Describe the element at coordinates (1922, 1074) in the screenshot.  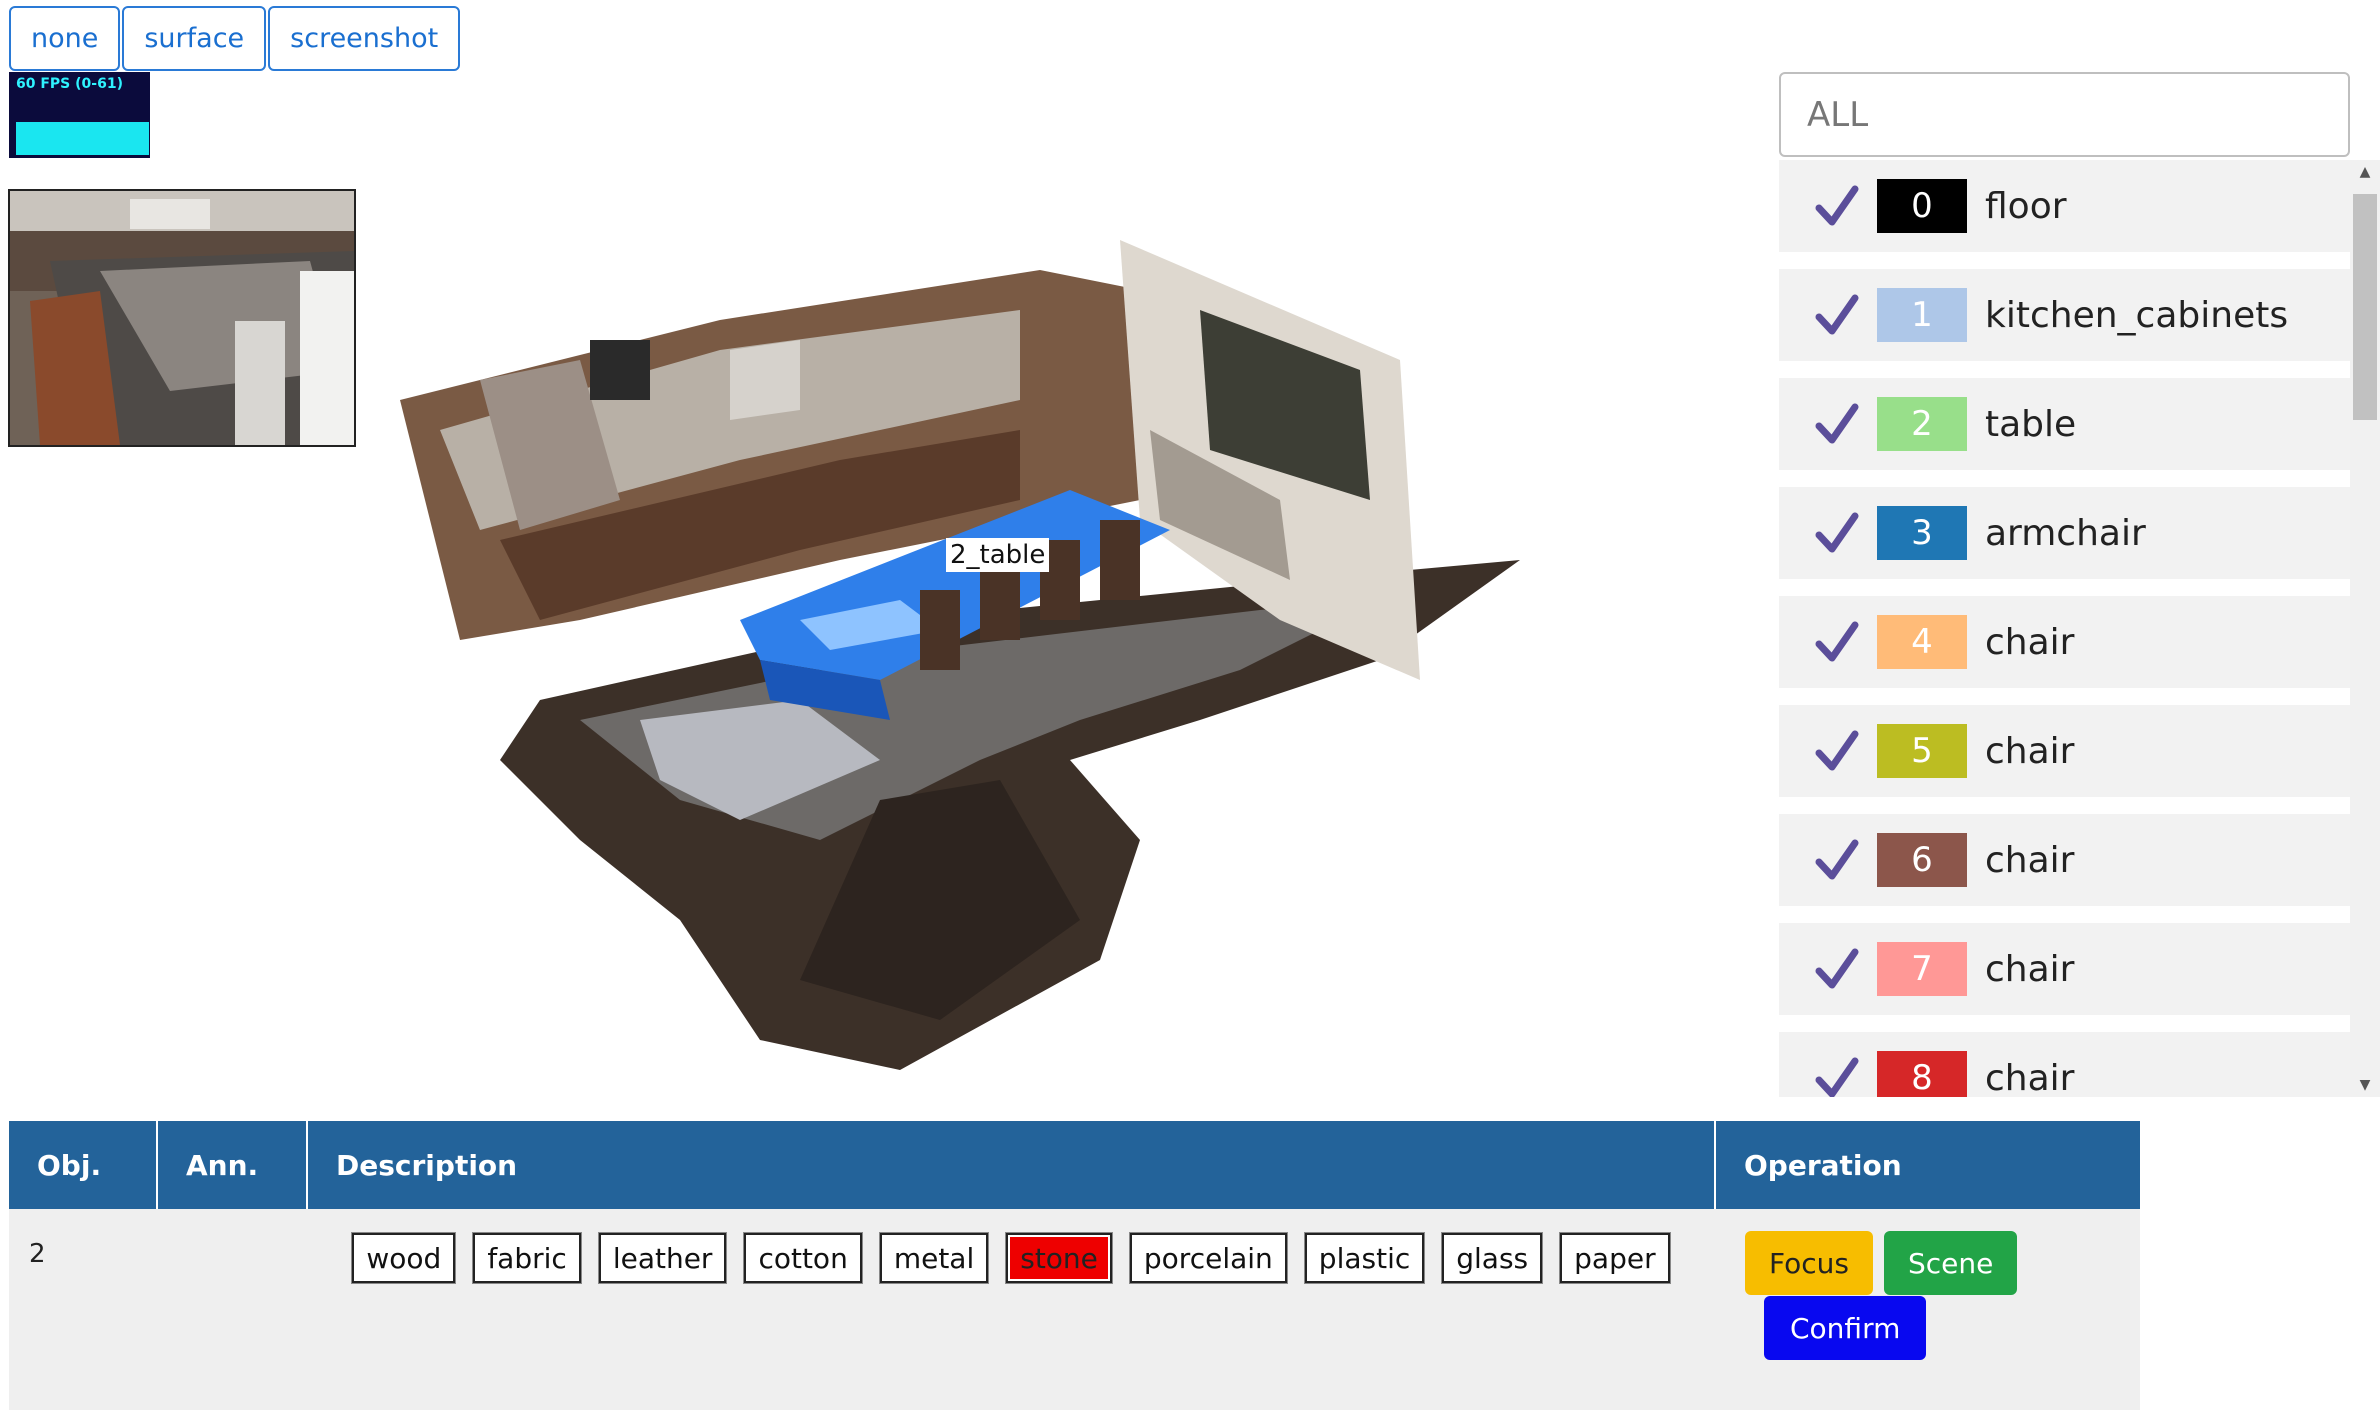
I see `label-color-swatch: 8` at that location.